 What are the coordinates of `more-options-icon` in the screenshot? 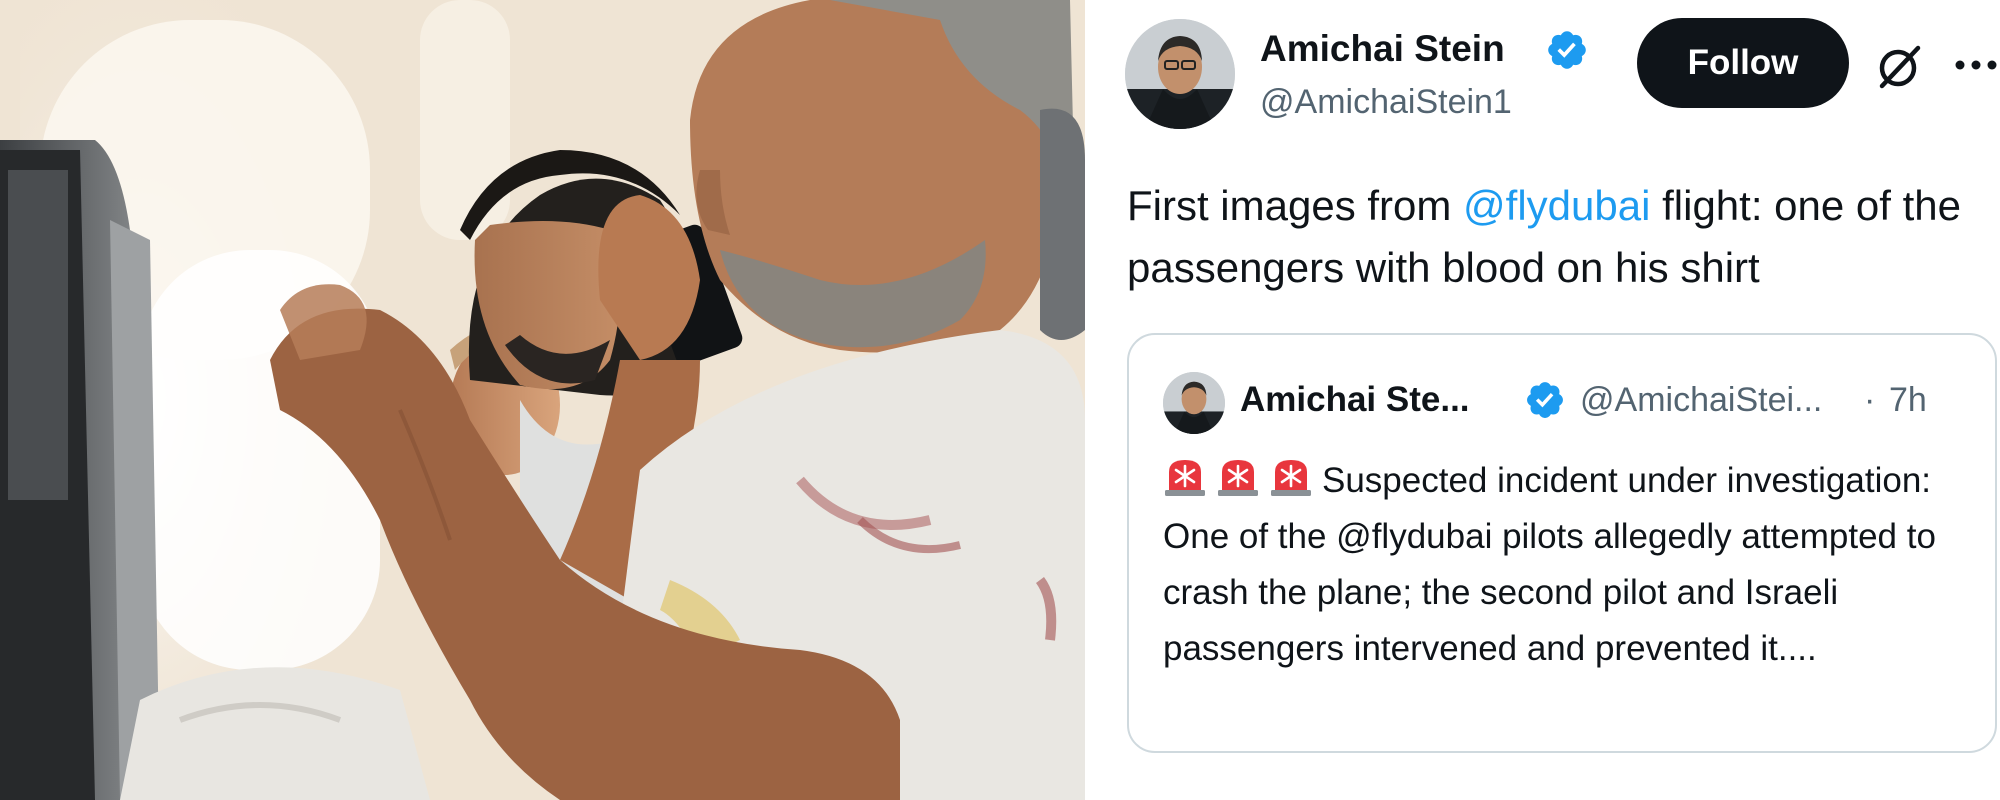 It's located at (1975, 65).